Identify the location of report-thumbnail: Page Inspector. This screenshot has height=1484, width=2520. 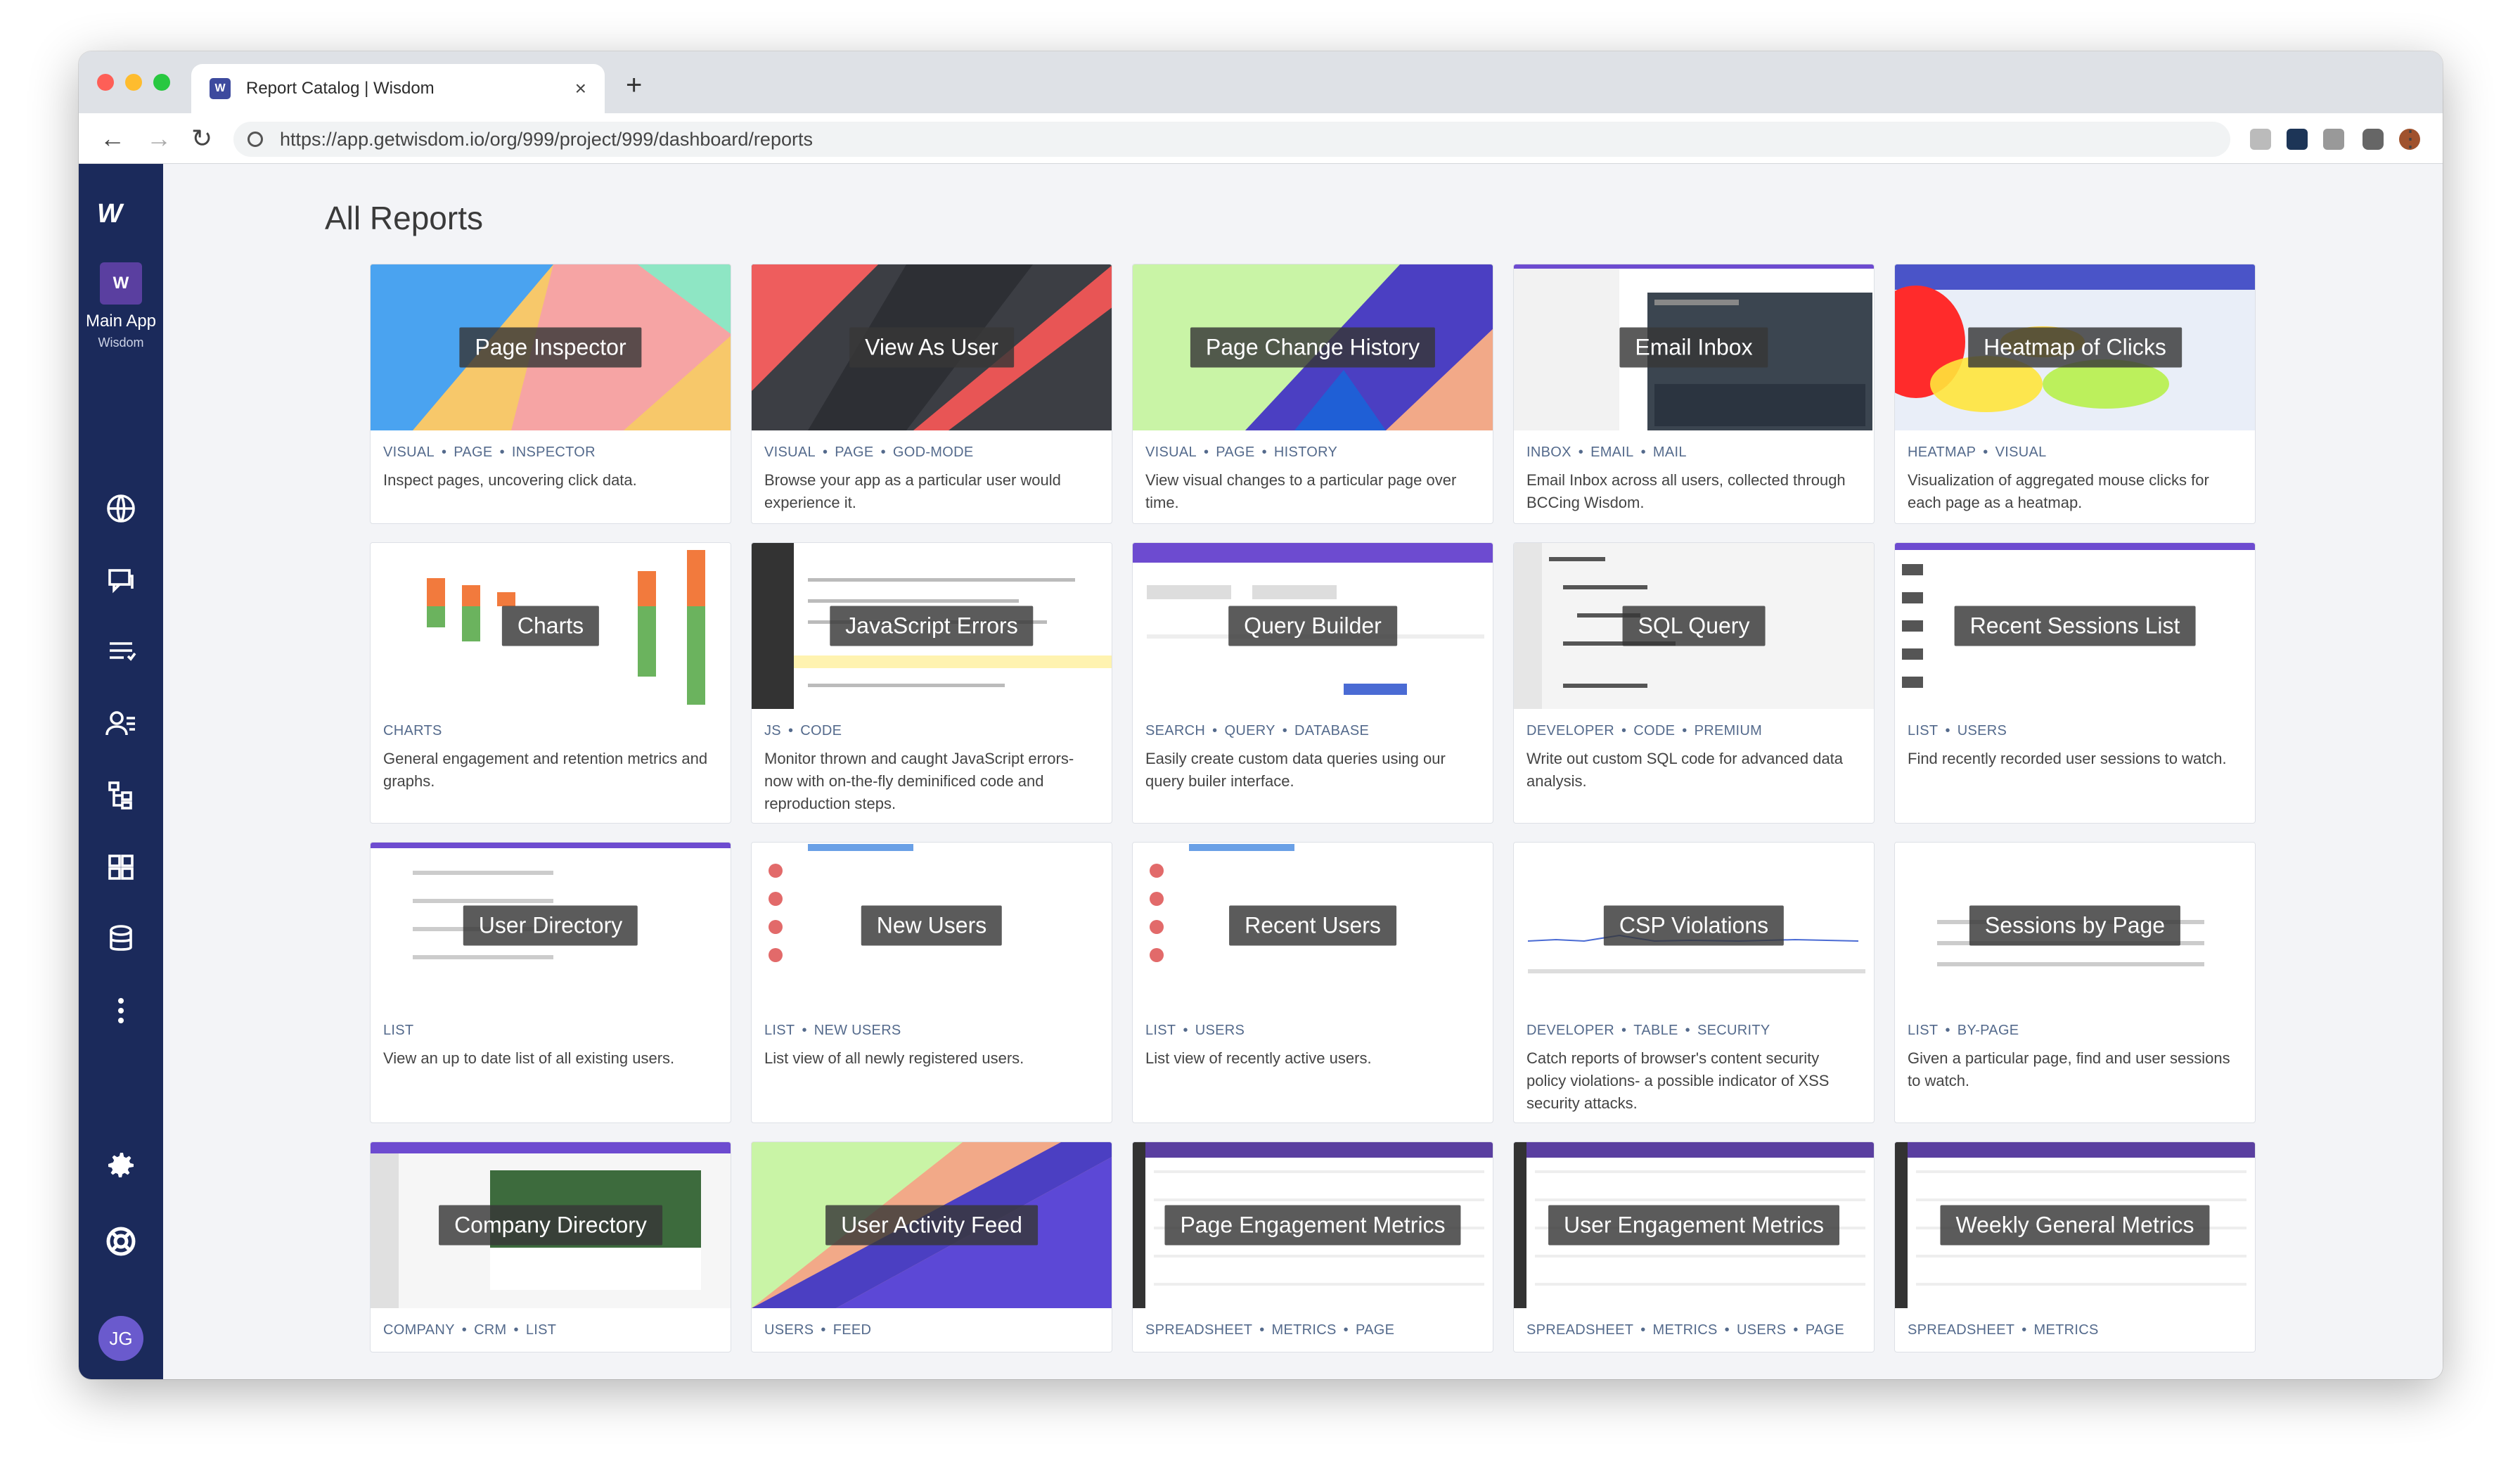
(551, 347).